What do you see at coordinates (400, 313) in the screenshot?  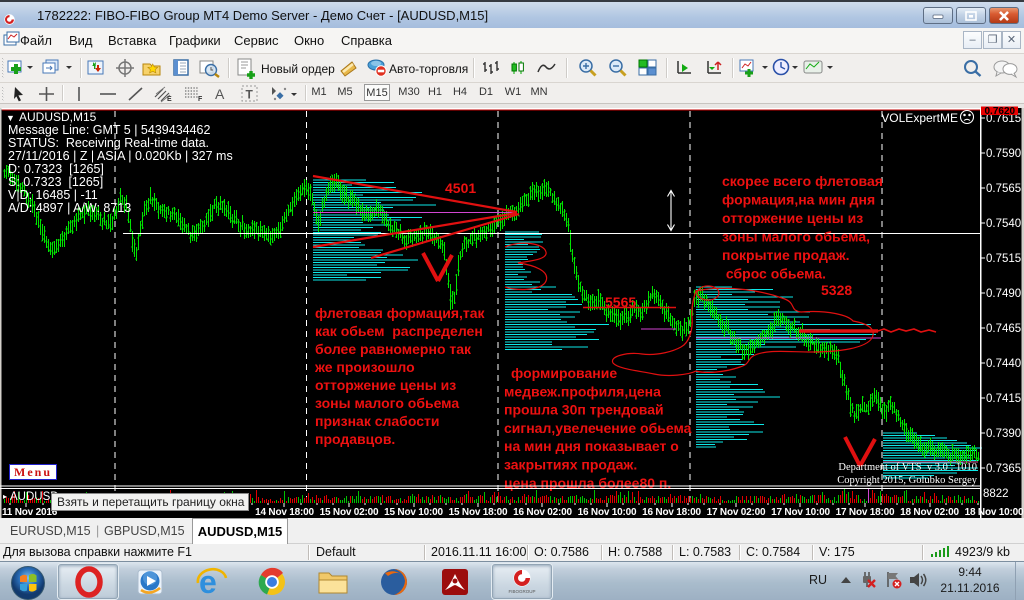 I see `svg-text: флетовая формация,так` at bounding box center [400, 313].